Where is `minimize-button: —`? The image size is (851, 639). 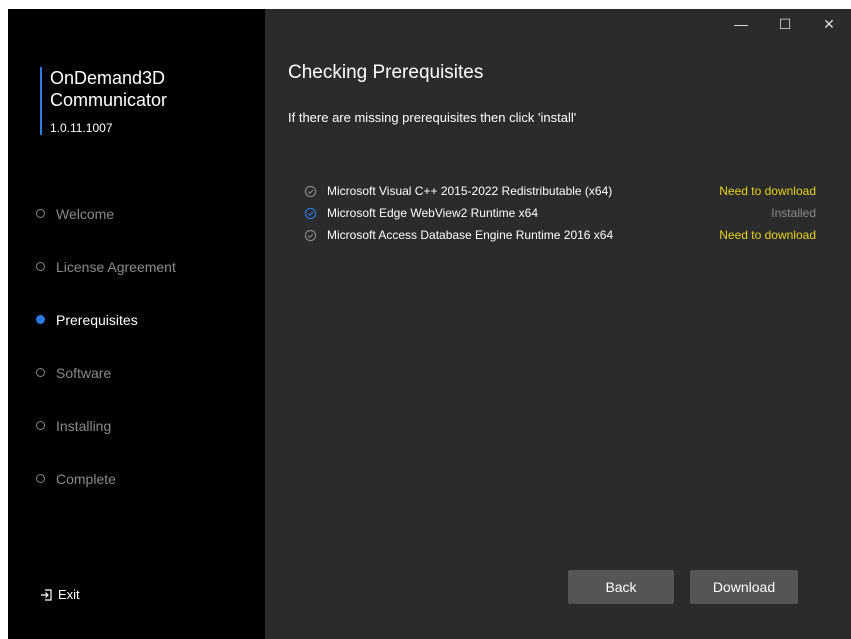 minimize-button: — is located at coordinates (741, 24).